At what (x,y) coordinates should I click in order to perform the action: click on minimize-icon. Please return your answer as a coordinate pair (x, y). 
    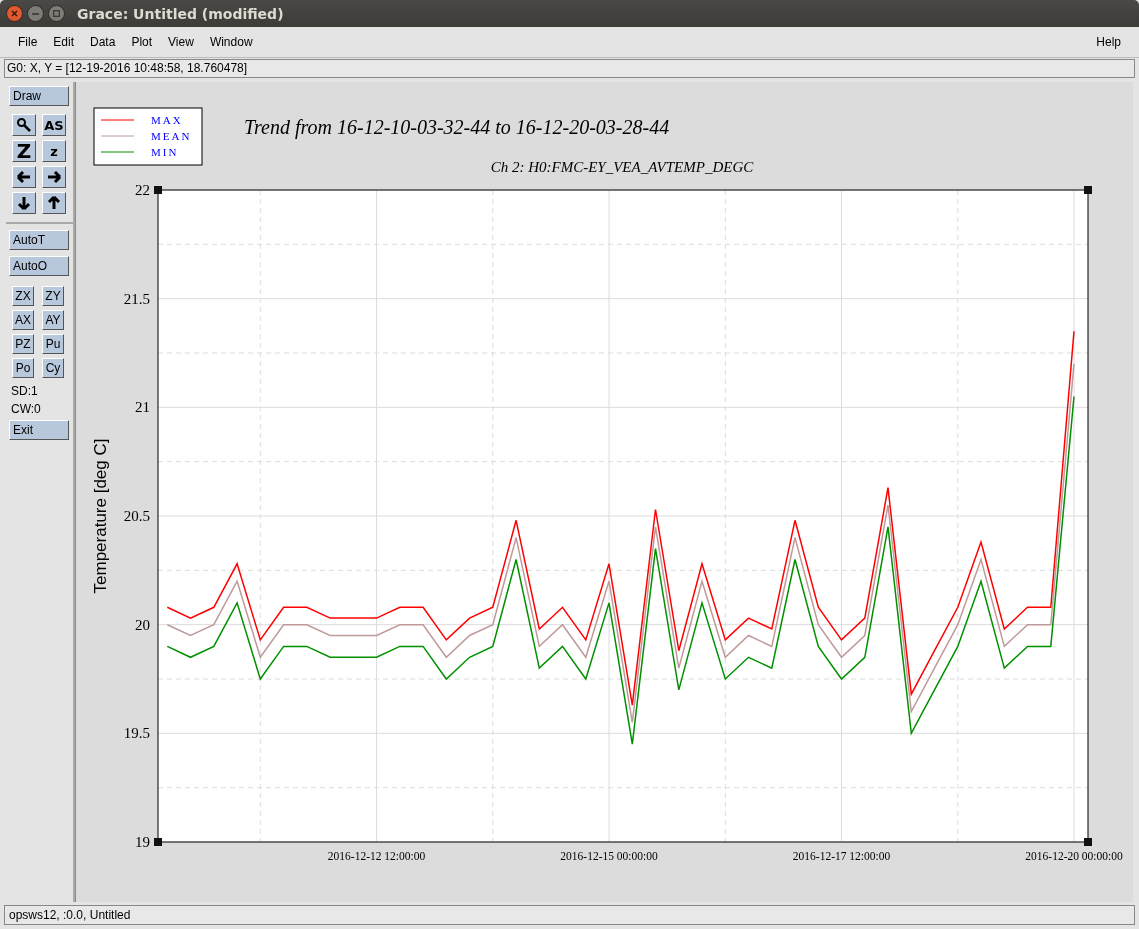
    Looking at the image, I should click on (35, 13).